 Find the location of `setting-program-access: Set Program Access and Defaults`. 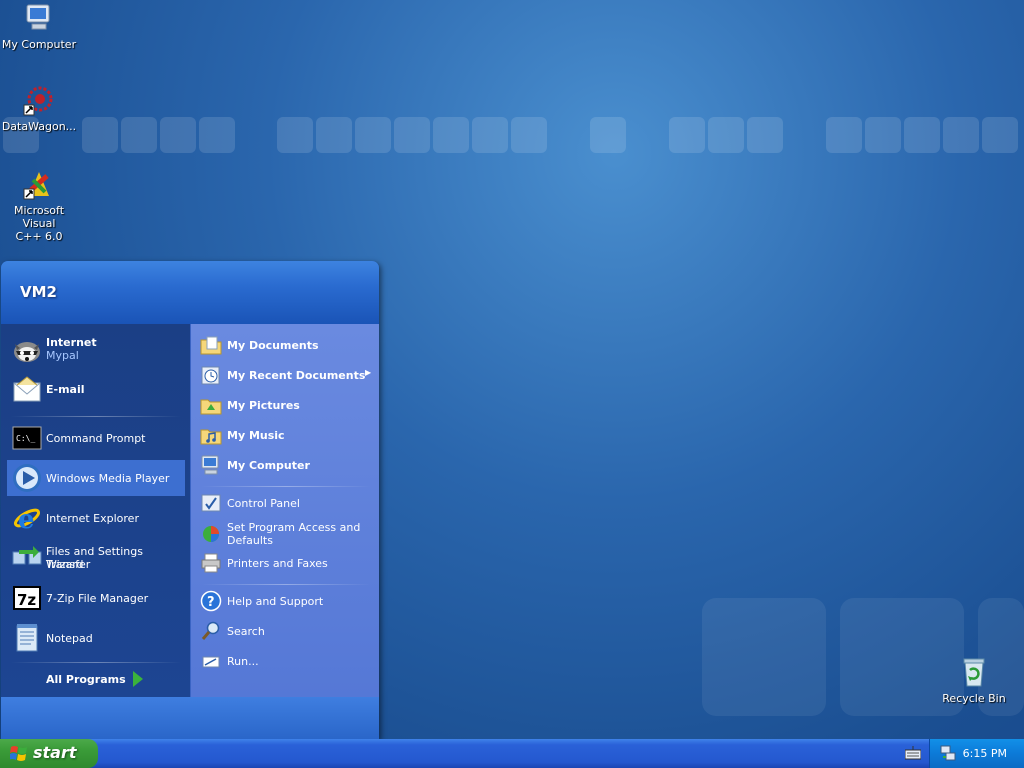

setting-program-access: Set Program Access and Defaults is located at coordinates (287, 533).